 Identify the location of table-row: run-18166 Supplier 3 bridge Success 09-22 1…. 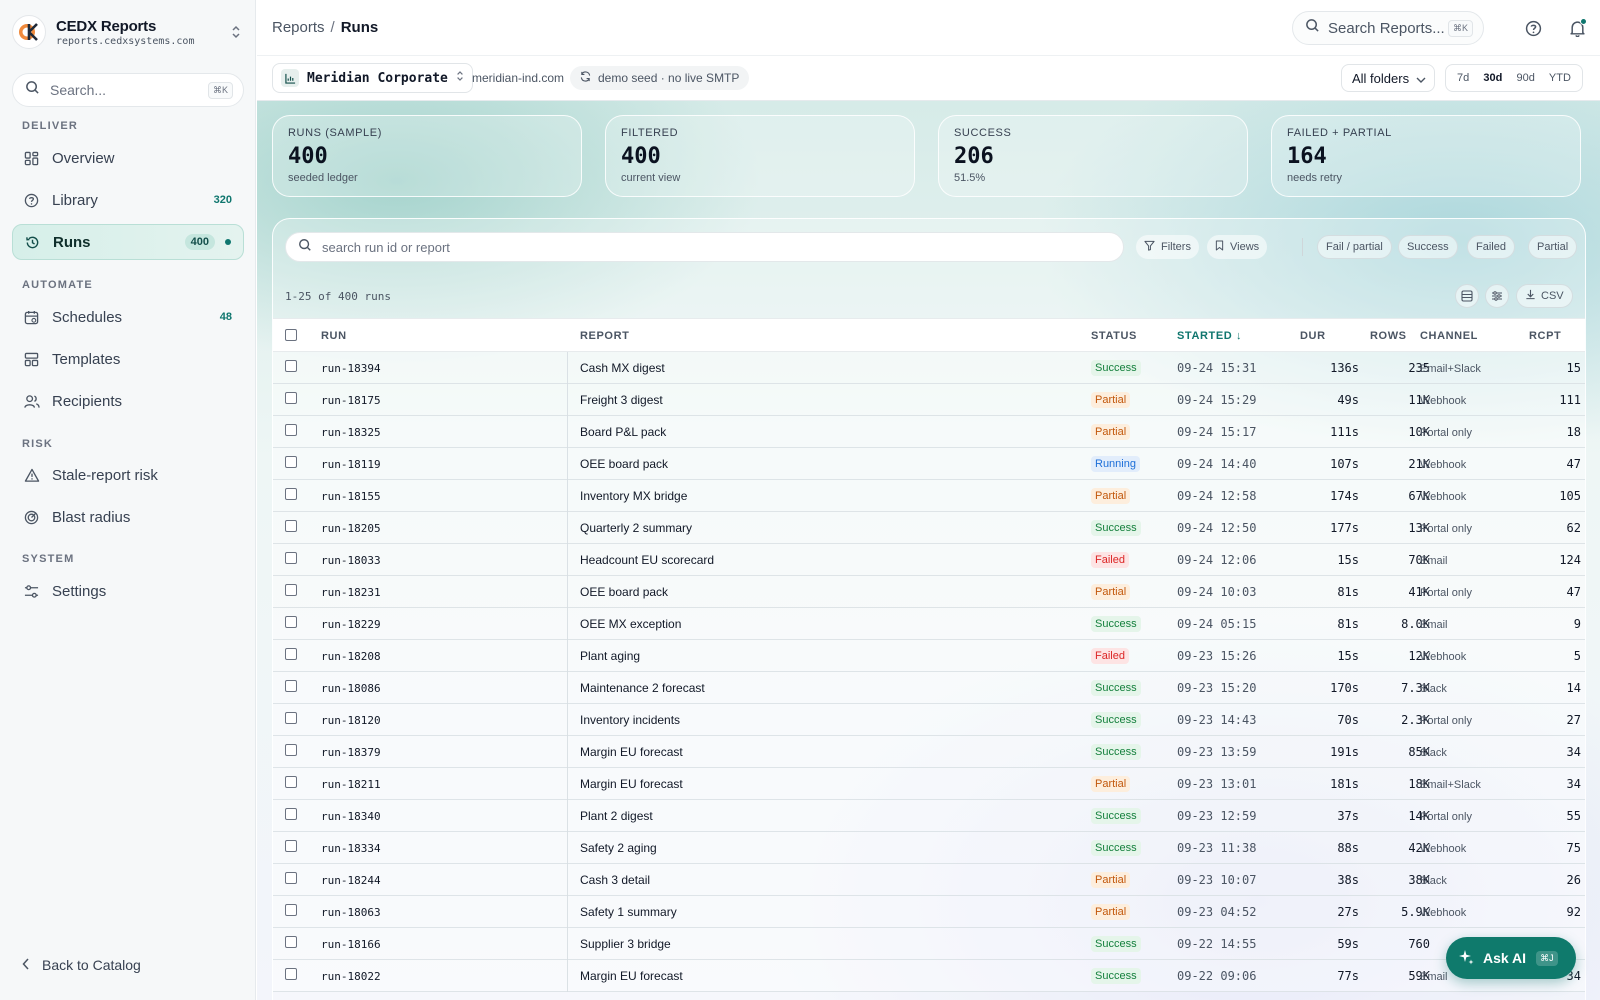
(929, 944).